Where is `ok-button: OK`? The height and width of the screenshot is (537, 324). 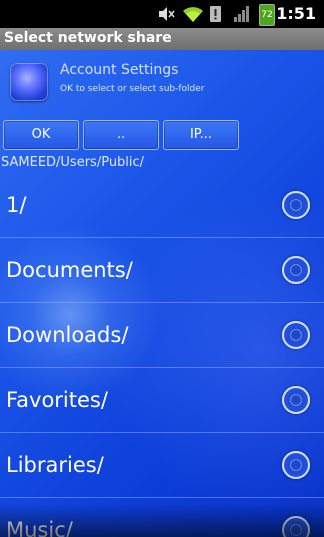 ok-button: OK is located at coordinates (41, 135).